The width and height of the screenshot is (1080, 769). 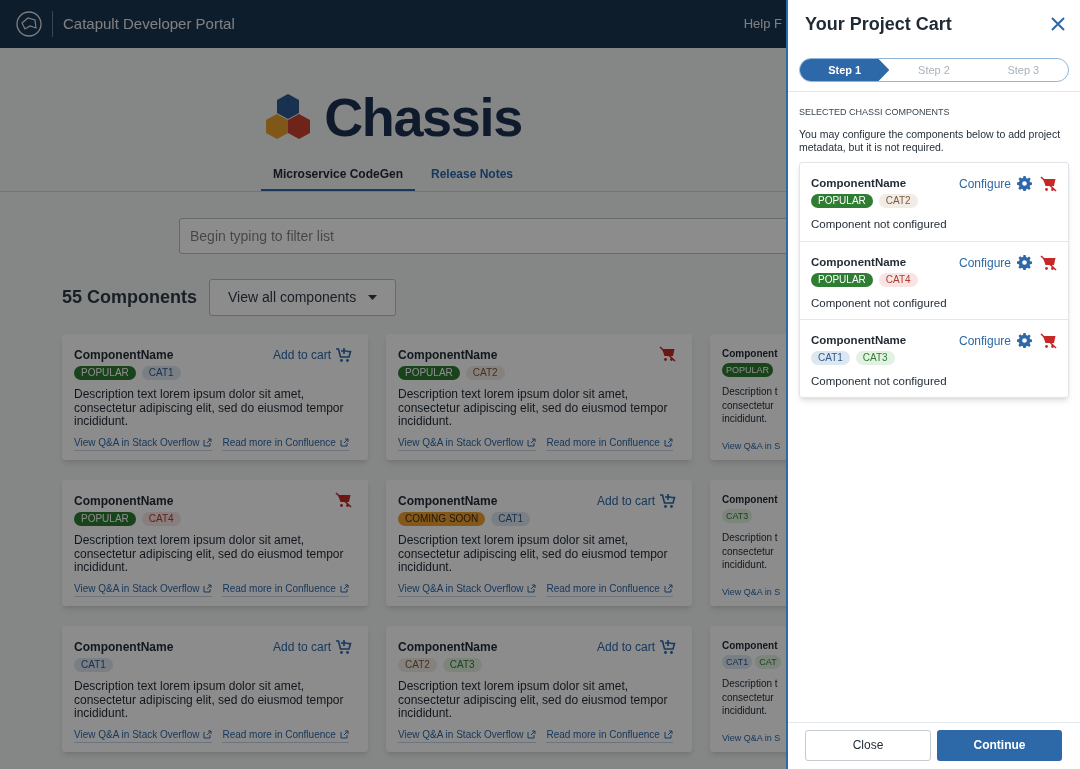 I want to click on view-dropdown: View all components, so click(x=303, y=297).